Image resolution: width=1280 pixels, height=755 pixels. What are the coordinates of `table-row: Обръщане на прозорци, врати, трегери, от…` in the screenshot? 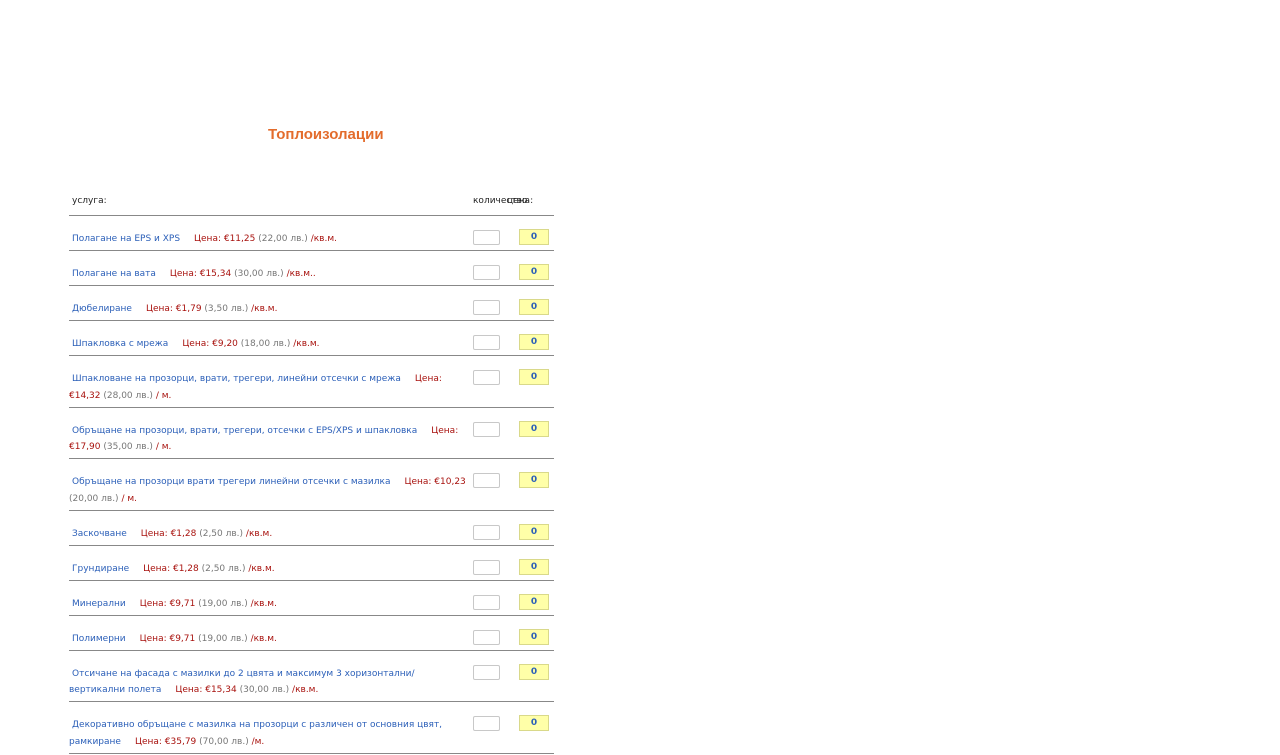 It's located at (311, 433).